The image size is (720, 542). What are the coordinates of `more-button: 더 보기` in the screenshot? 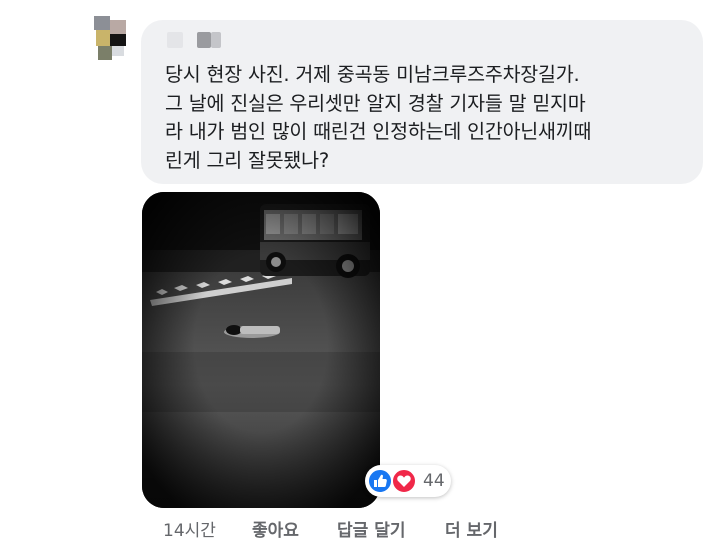 It's located at (471, 528).